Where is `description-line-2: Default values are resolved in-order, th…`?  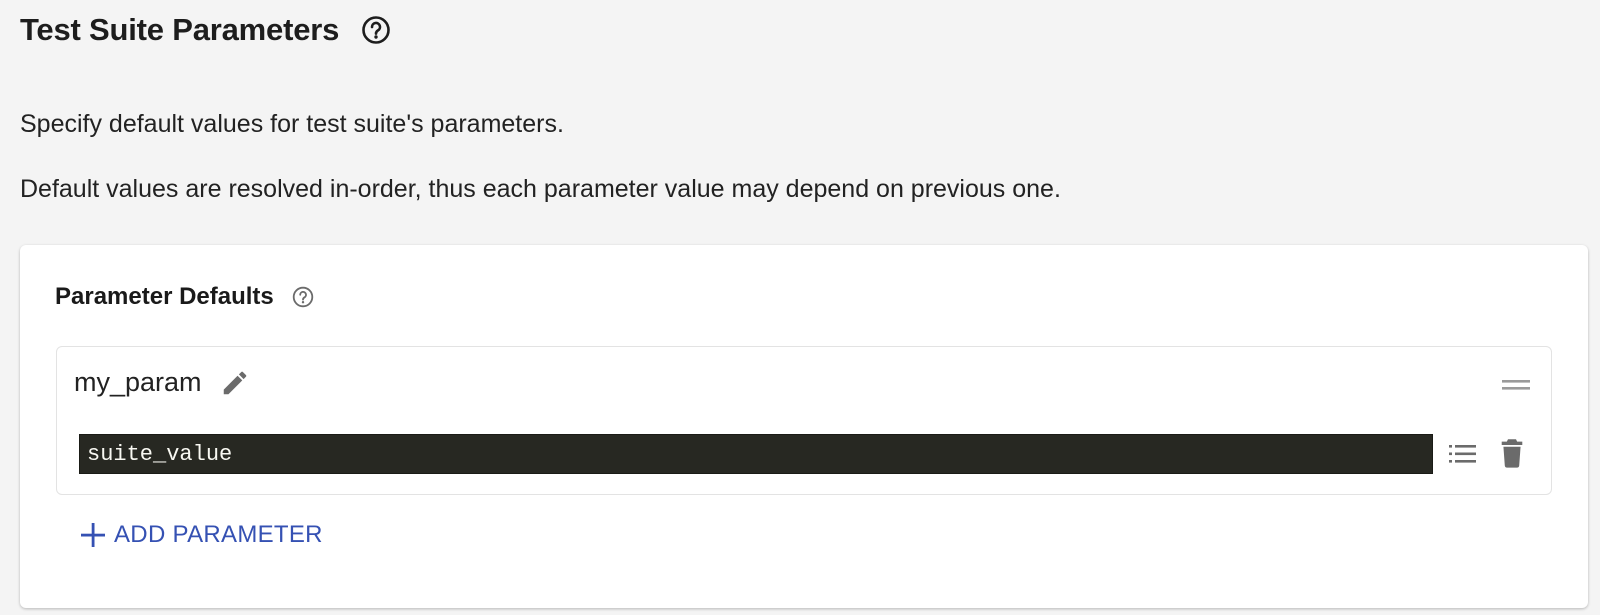 description-line-2: Default values are resolved in-order, th… is located at coordinates (540, 189).